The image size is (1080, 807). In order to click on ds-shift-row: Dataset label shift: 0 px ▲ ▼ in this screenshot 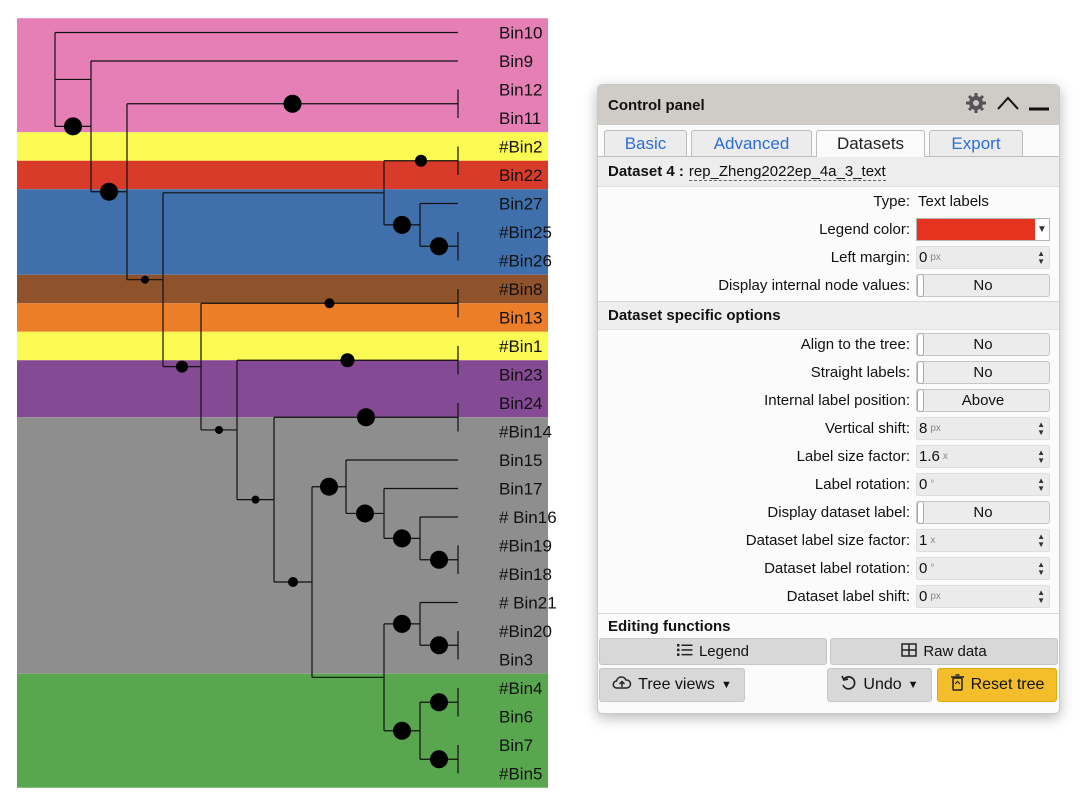, I will do `click(828, 596)`.